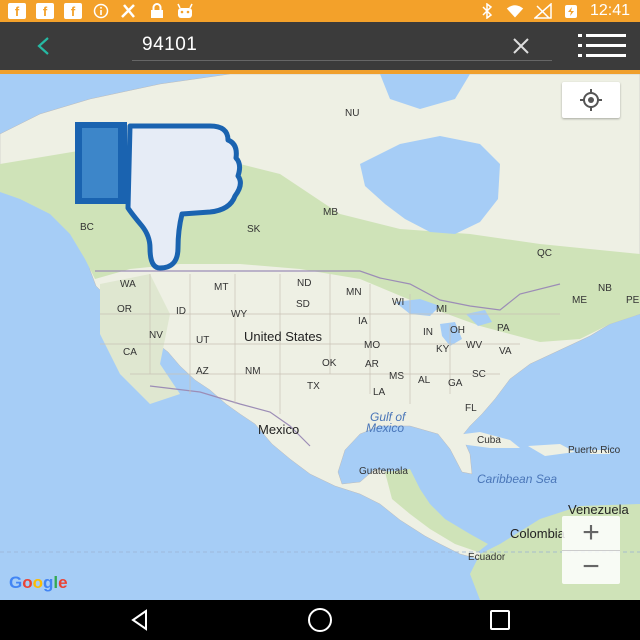  I want to click on map-label-or: OR, so click(124, 309).